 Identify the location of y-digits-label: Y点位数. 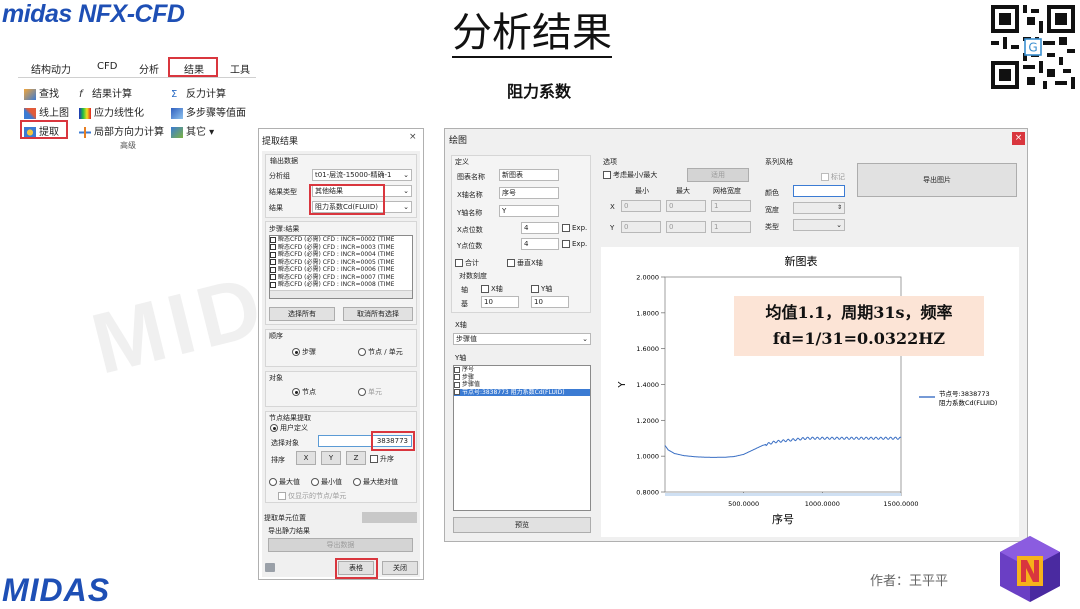
(470, 246).